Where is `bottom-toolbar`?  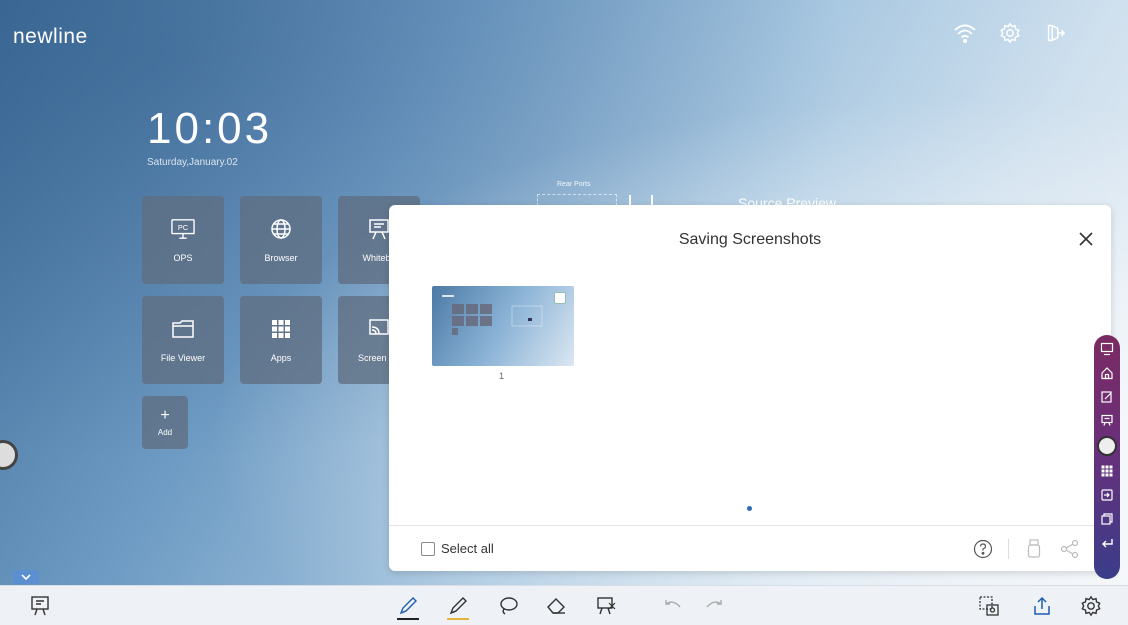
bottom-toolbar is located at coordinates (564, 605).